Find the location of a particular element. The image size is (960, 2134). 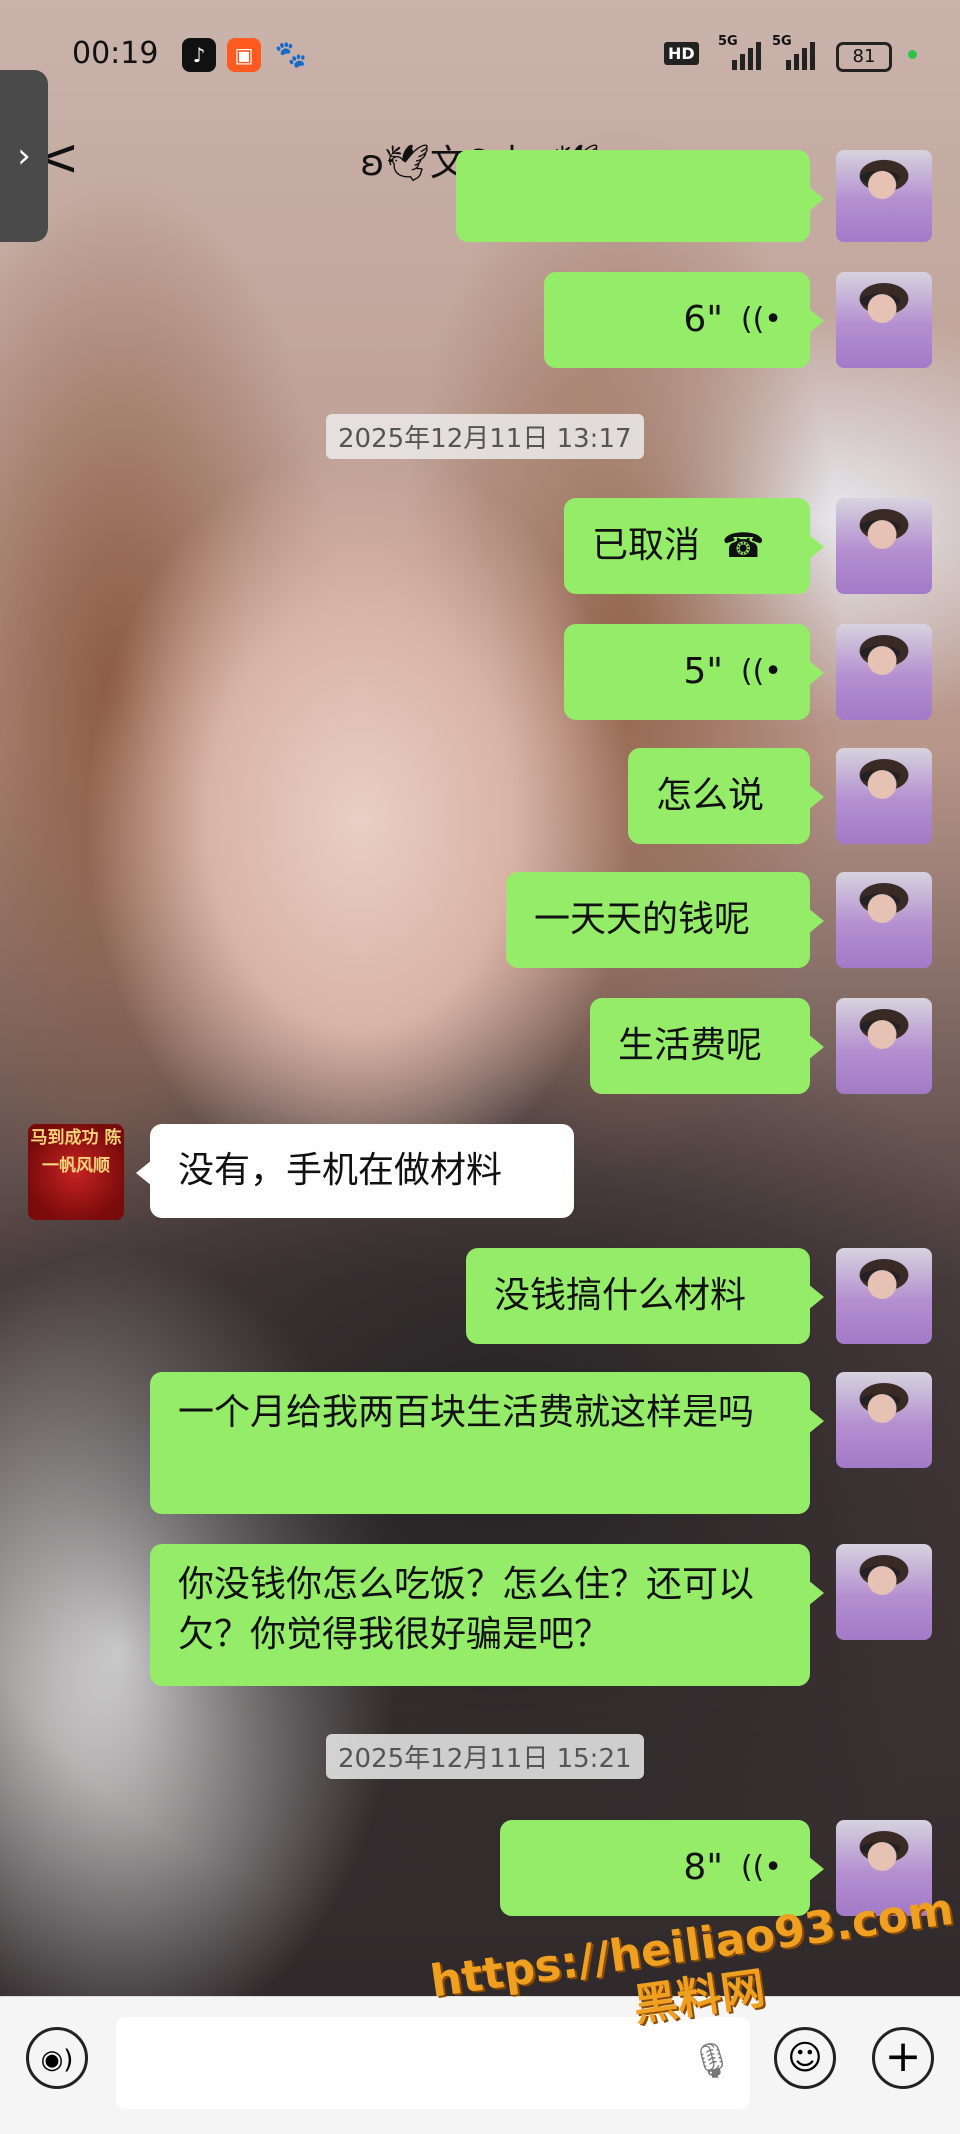

edge-back-handle: › is located at coordinates (24, 156).